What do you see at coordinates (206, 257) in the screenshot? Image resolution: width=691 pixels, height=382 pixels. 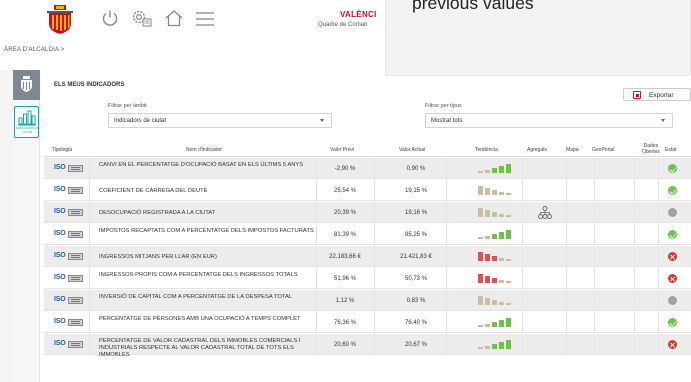 I see `indicator-name: INGRESSOS MITJANS PER LLAR (EN EUR)` at bounding box center [206, 257].